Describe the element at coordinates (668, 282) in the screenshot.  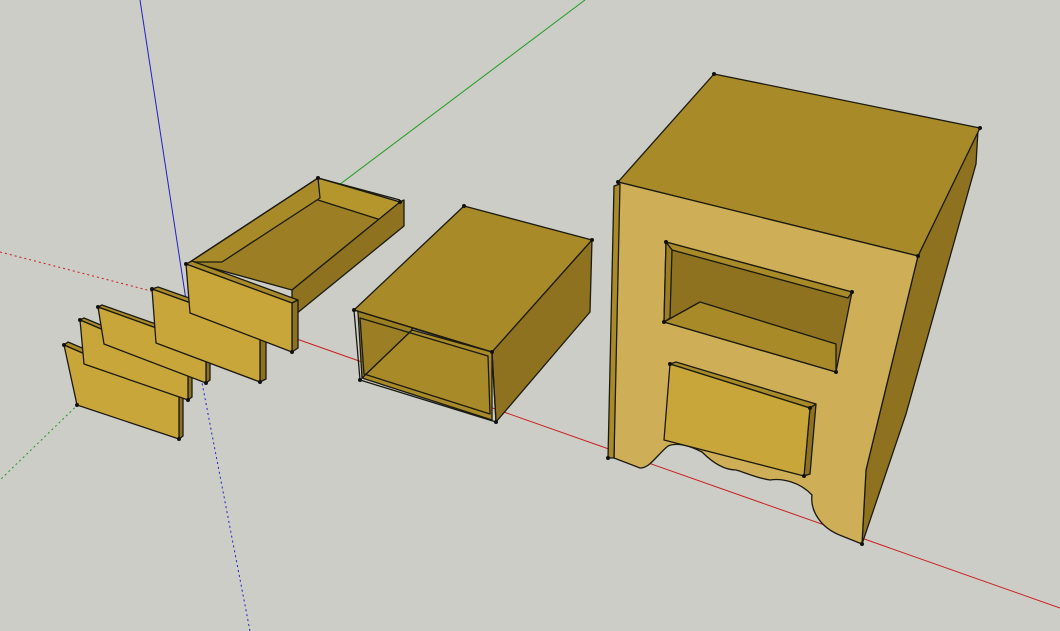
I see `shelf-opening-left-inner` at that location.